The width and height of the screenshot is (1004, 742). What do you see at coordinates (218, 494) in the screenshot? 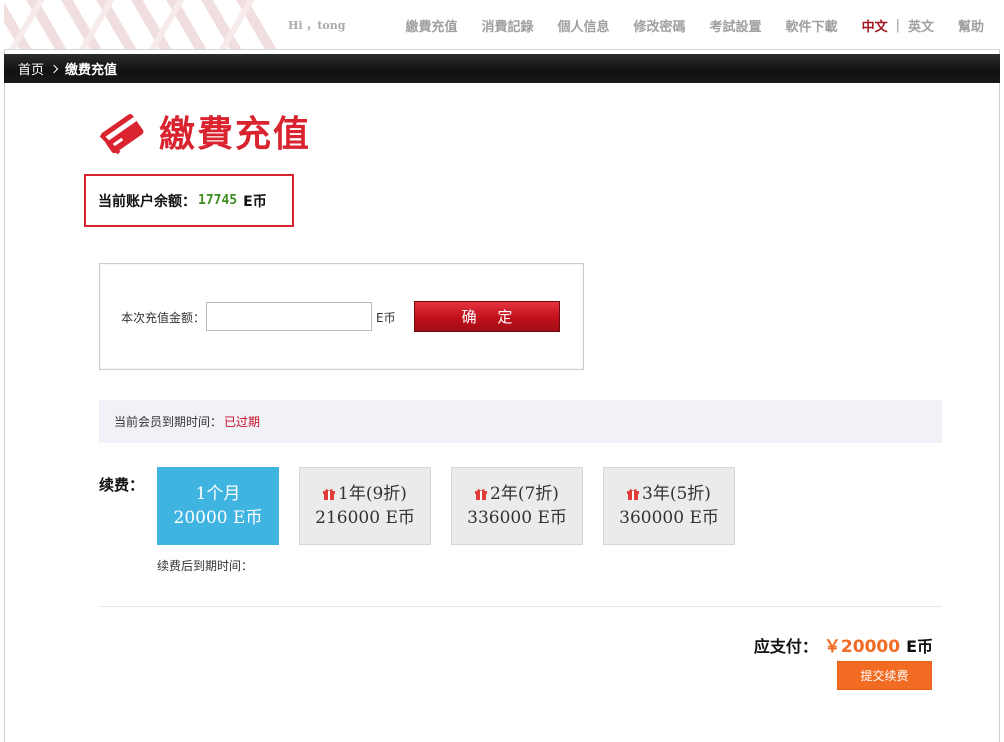
I see `plan-name: 1个月` at bounding box center [218, 494].